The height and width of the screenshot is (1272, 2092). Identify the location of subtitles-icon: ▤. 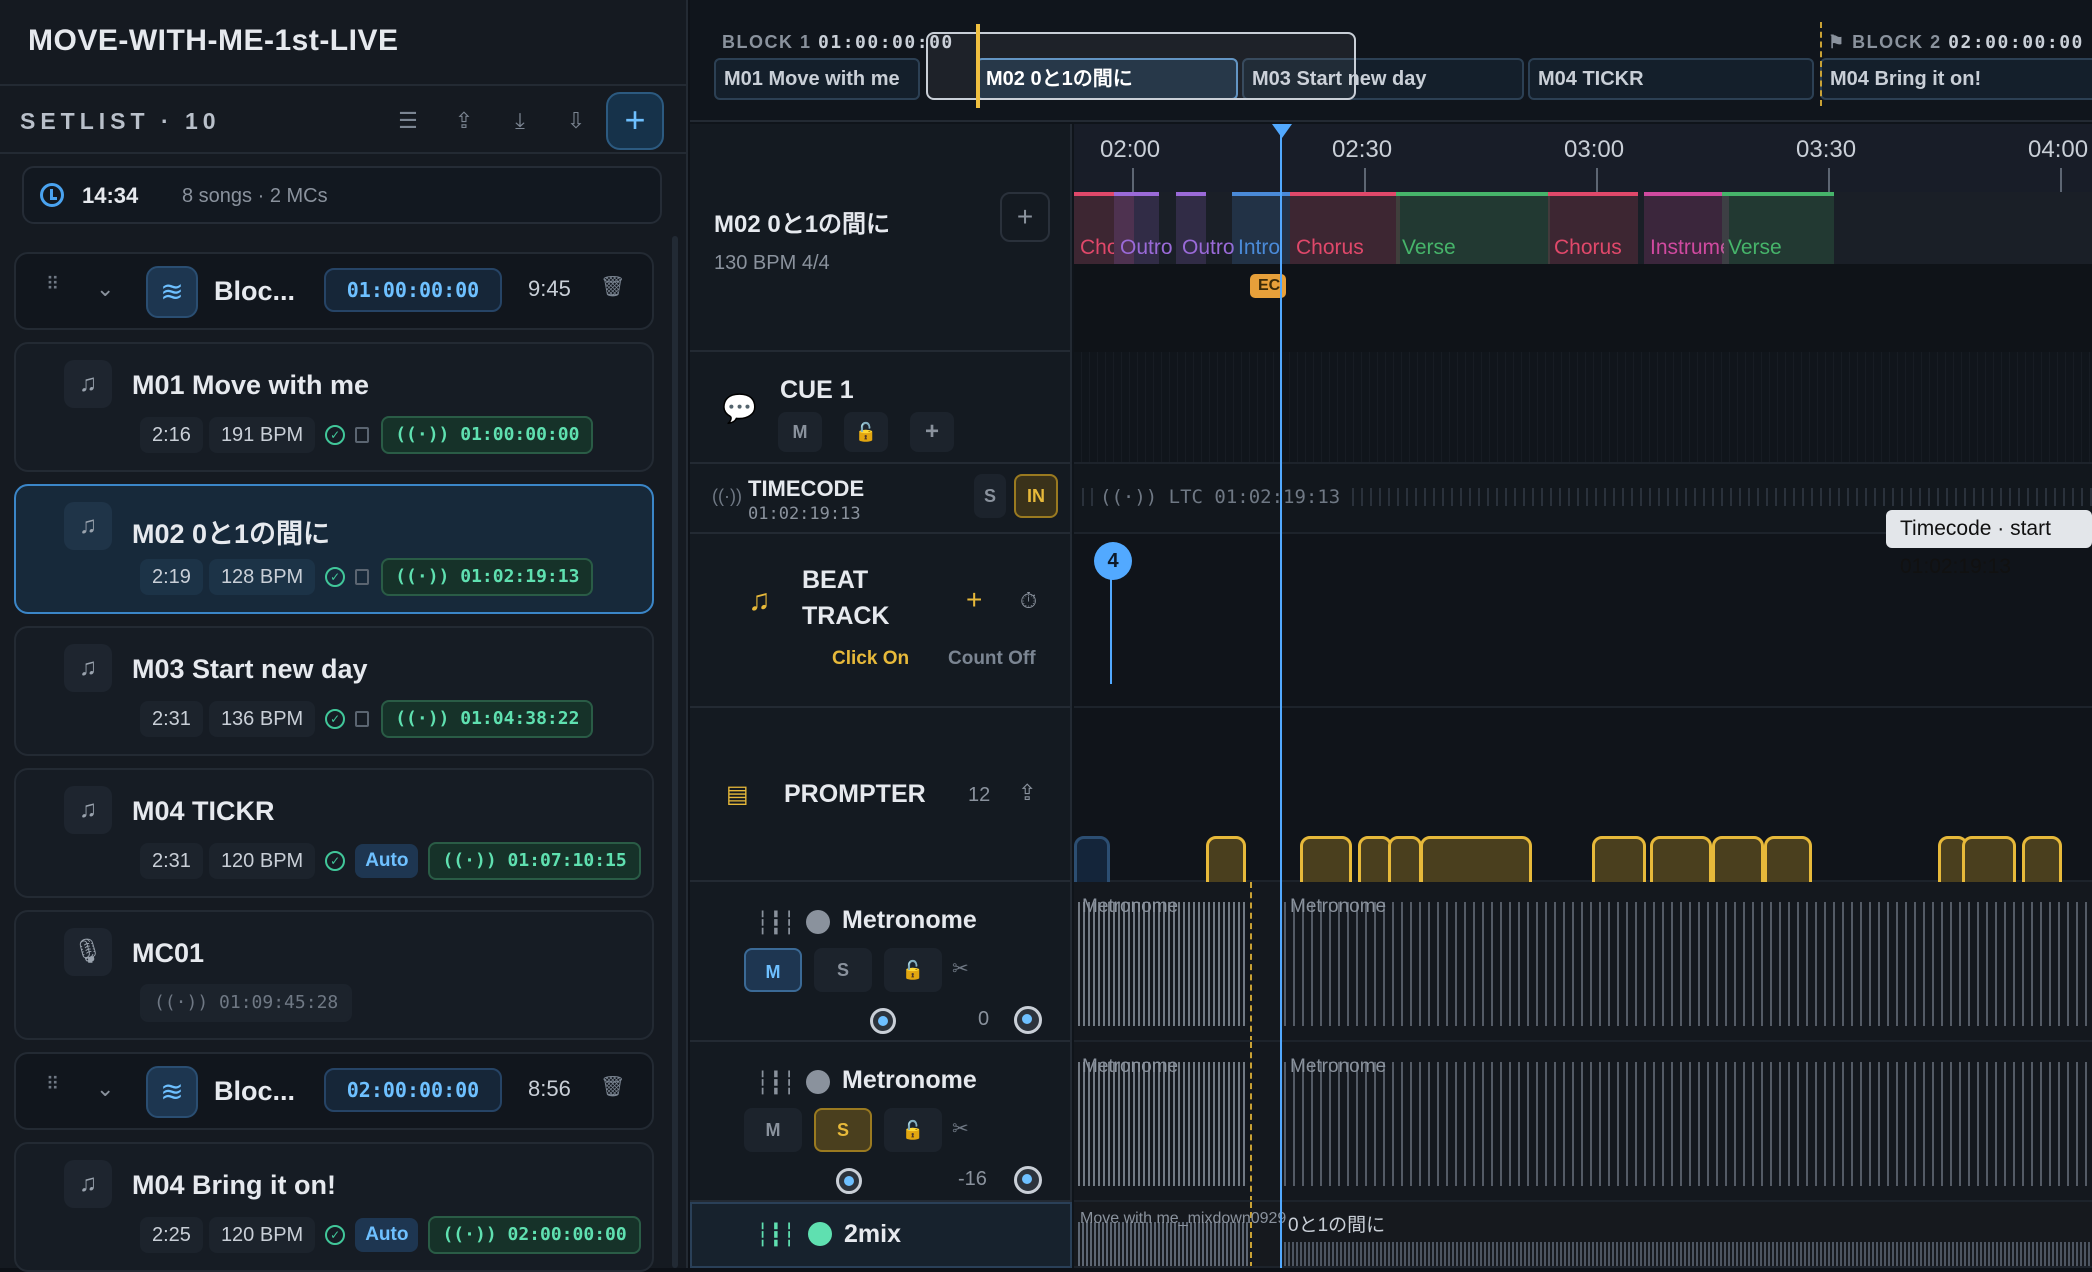
(737, 794).